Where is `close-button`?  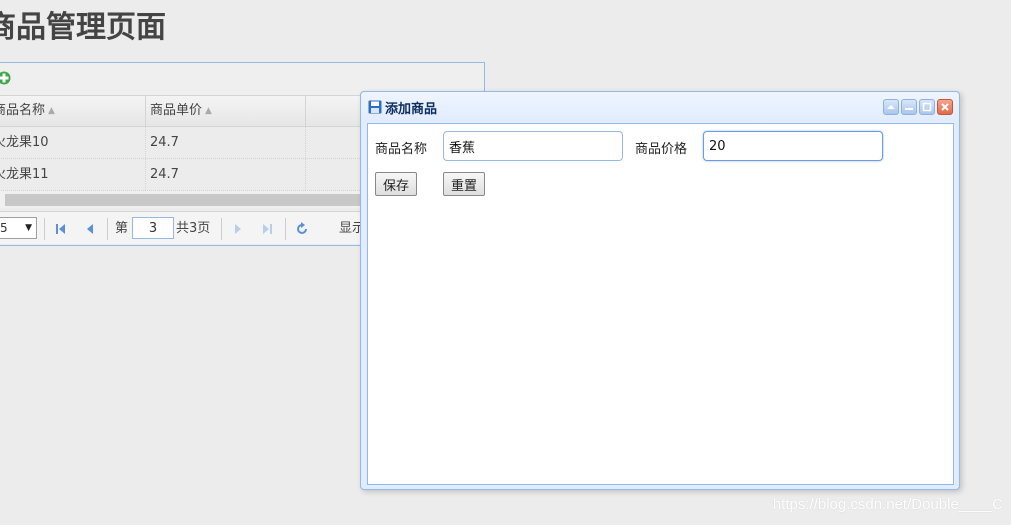 close-button is located at coordinates (945, 107).